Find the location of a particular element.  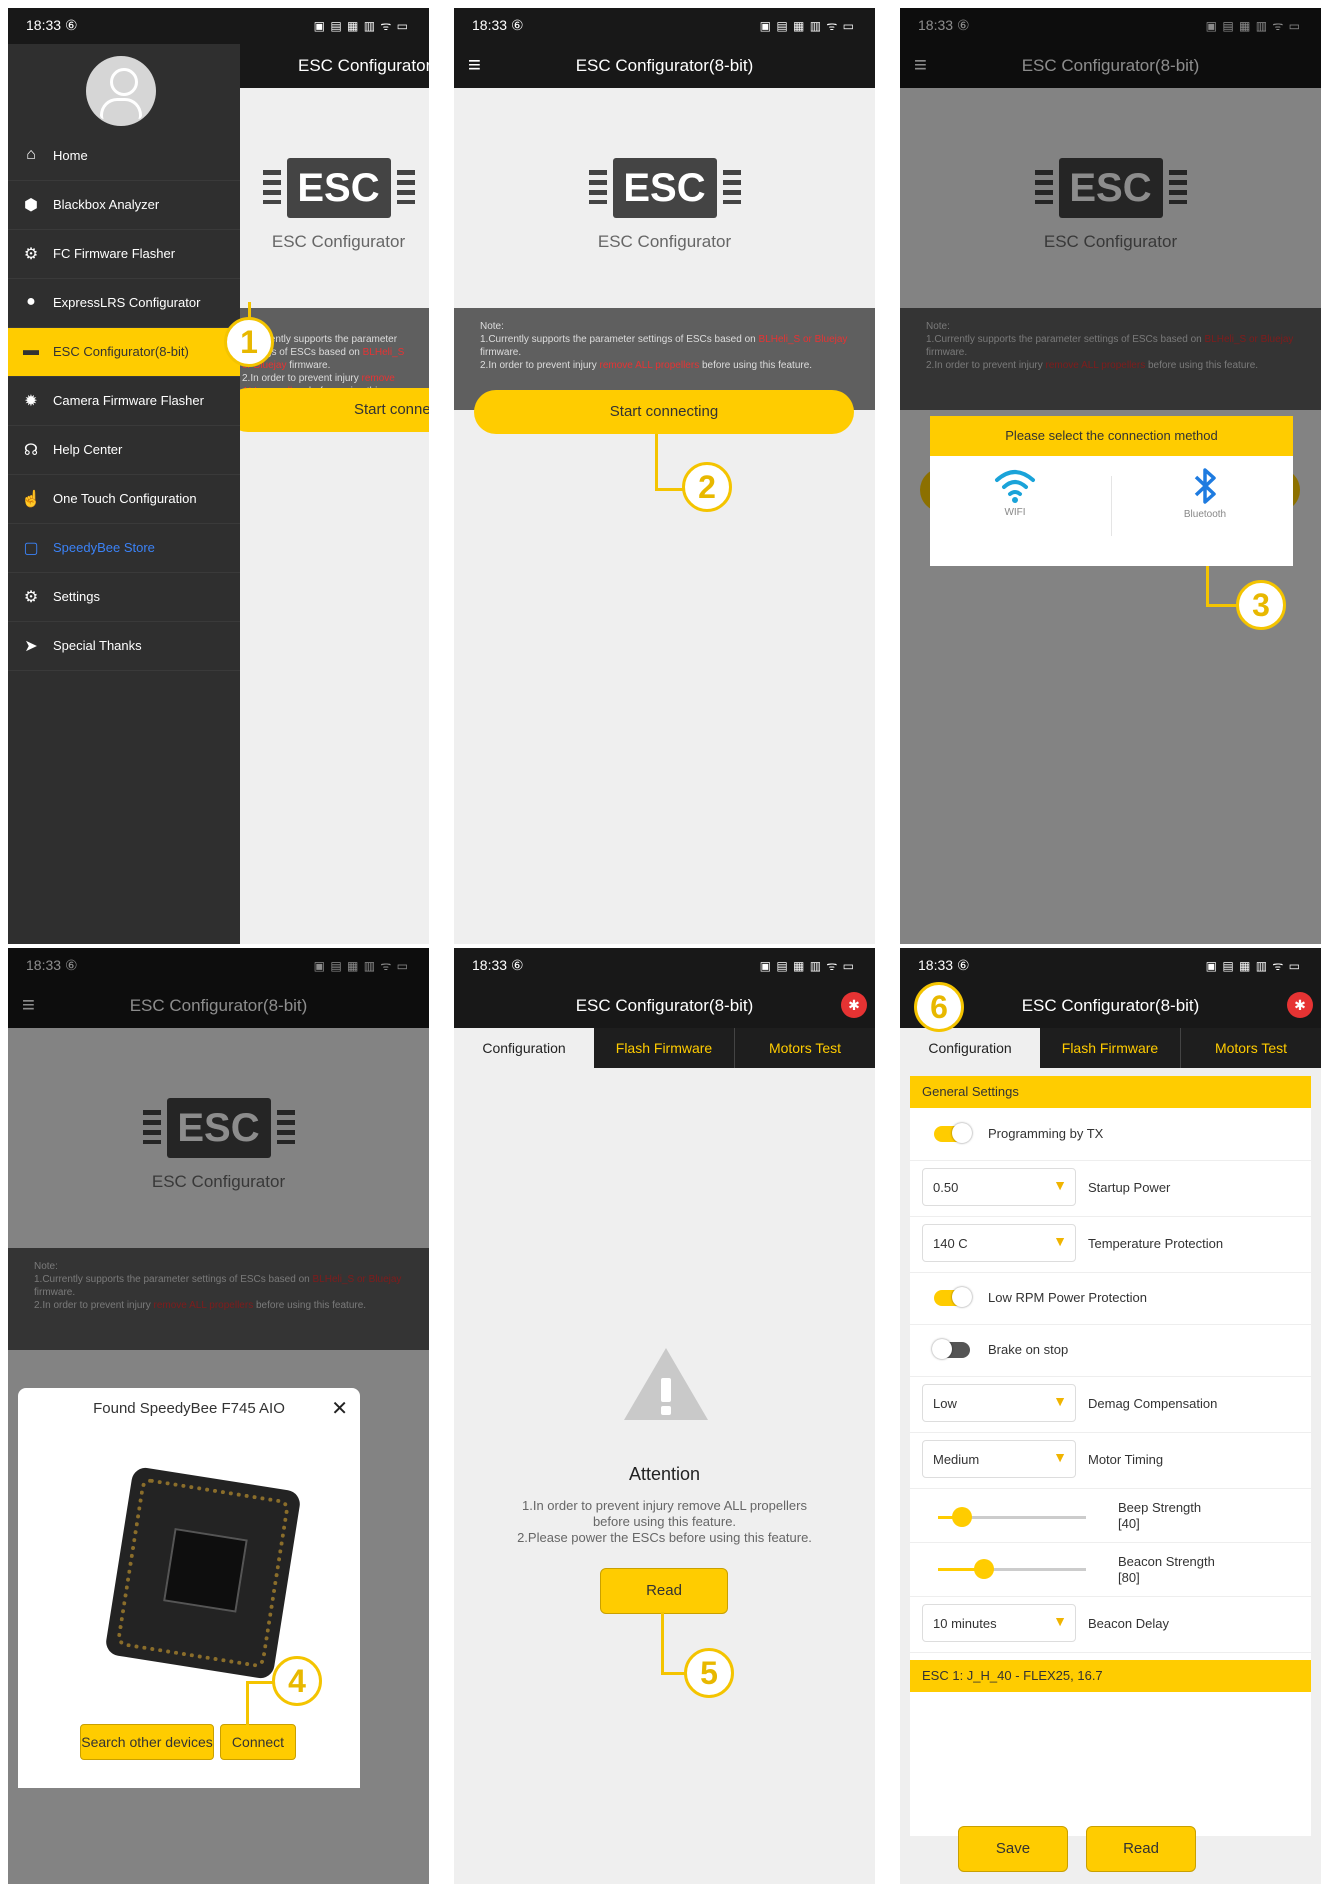

programming-by-tx-label: Programming by TX is located at coordinates (1046, 1133).